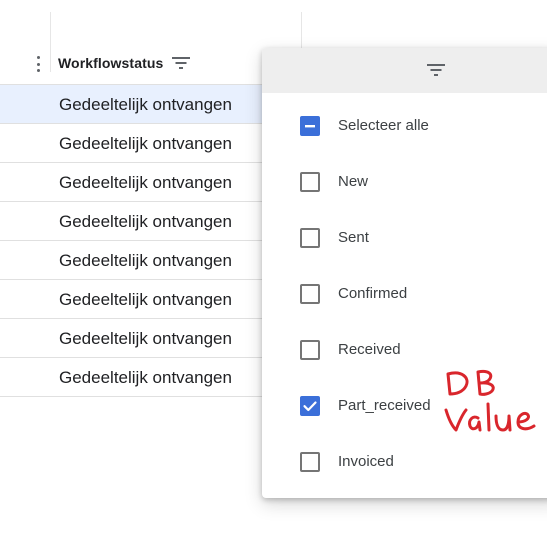 This screenshot has height=544, width=547. I want to click on column-filter-icon, so click(181, 63).